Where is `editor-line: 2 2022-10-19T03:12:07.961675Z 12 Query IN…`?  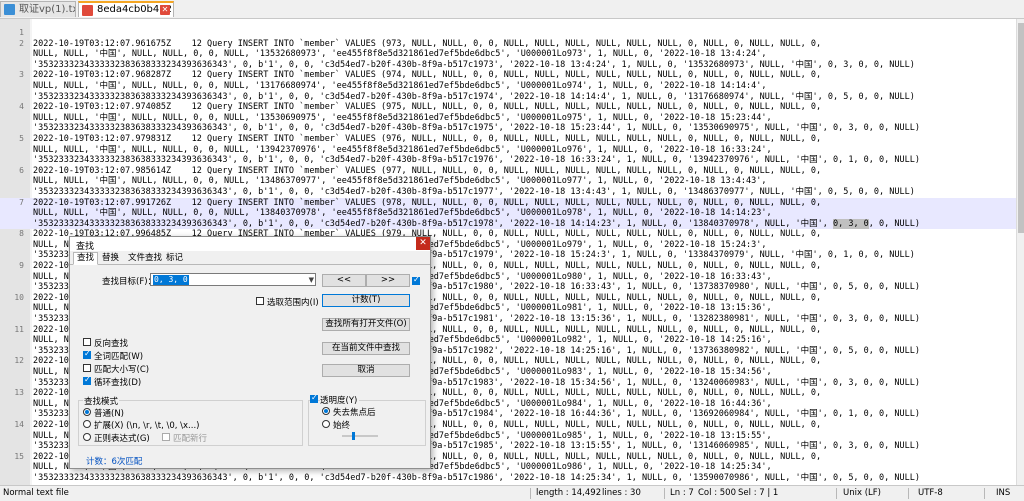 editor-line: 2 2022-10-19T03:12:07.961675Z 12 Query IN… is located at coordinates (508, 44).